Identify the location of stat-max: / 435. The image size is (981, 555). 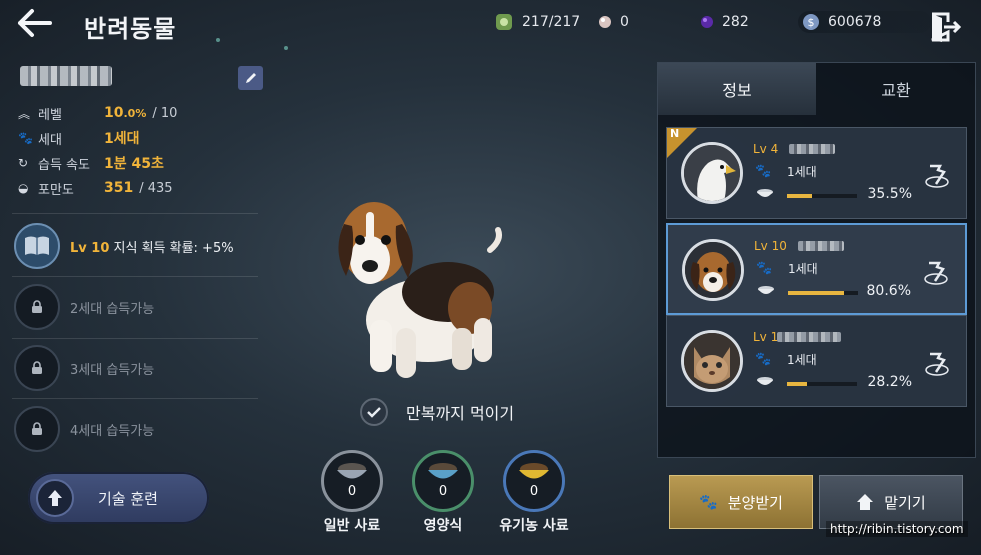
(156, 188).